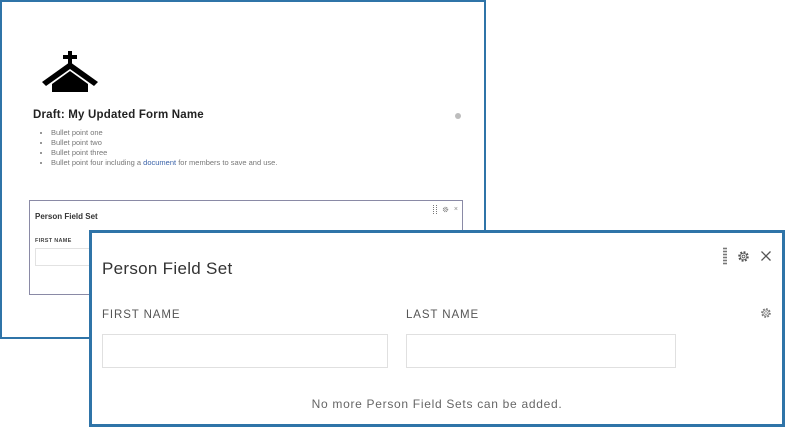 This screenshot has width=785, height=427. Describe the element at coordinates (164, 153) in the screenshot. I see `list-item: Bullet point three` at that location.